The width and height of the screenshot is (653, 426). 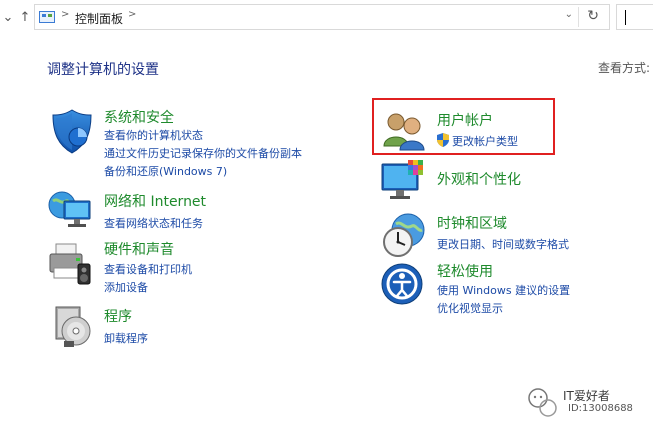 I want to click on divider, so click(x=578, y=17).